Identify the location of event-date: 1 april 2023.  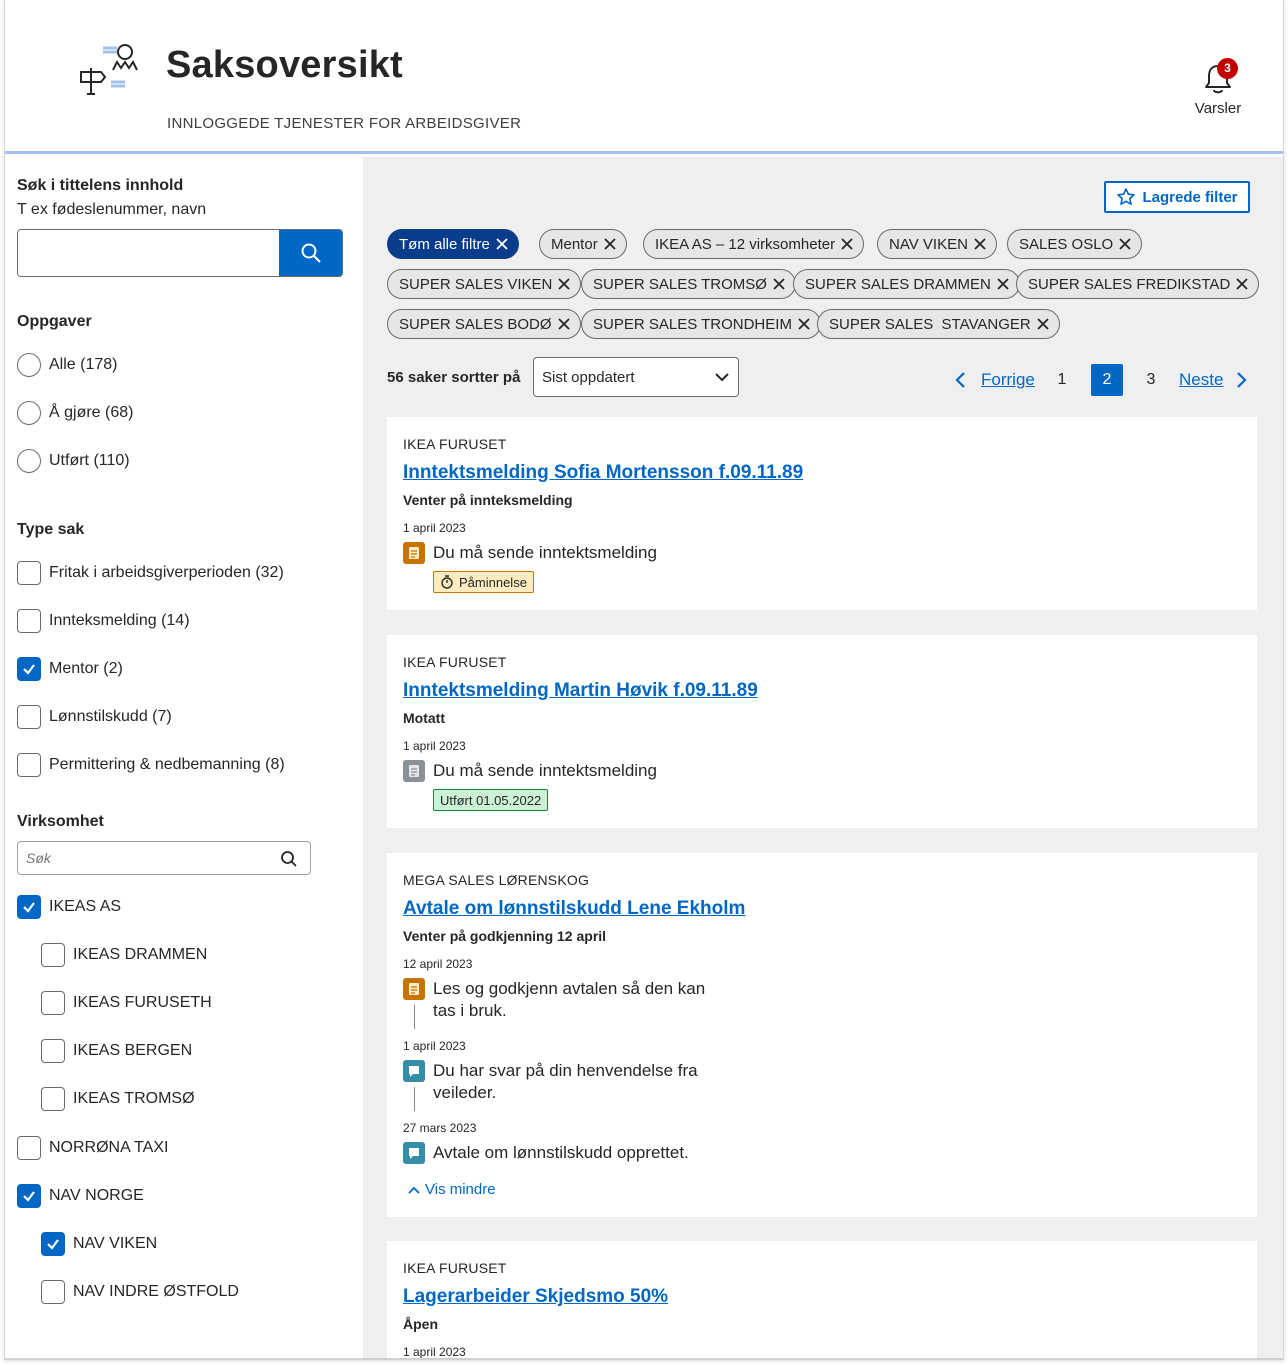
(434, 746).